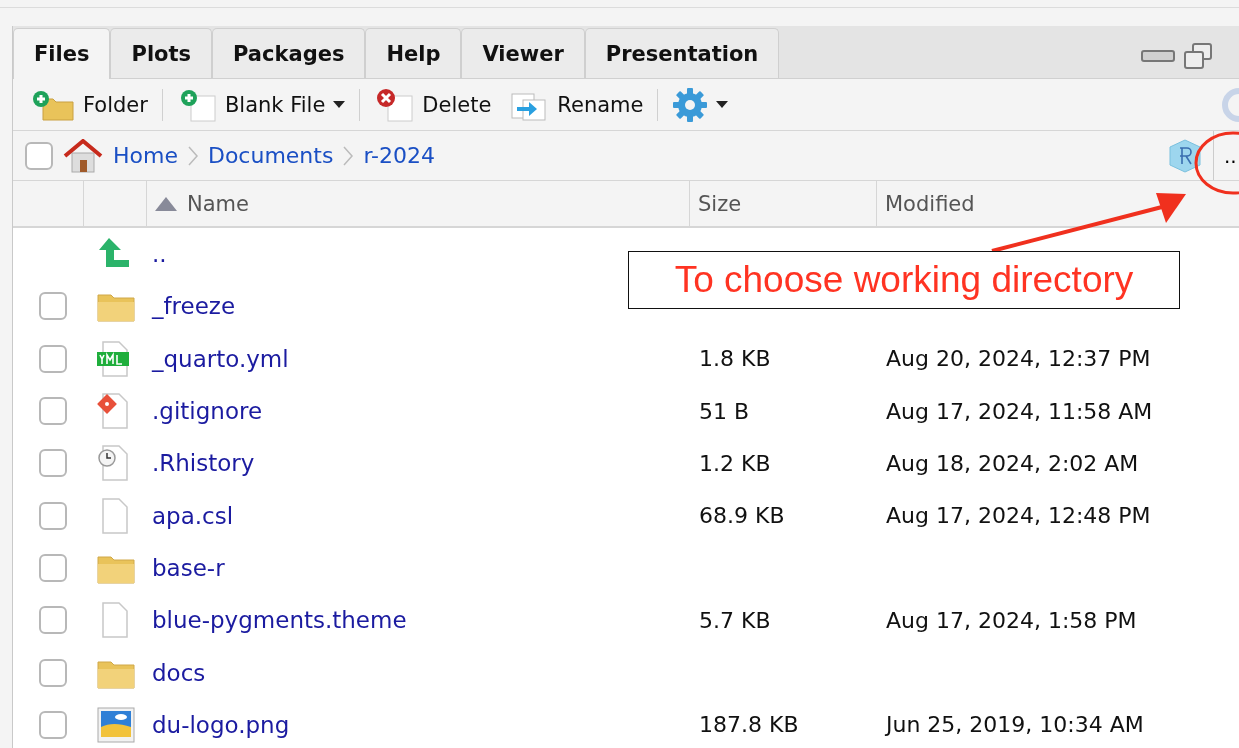 This screenshot has width=1239, height=748. What do you see at coordinates (399, 155) in the screenshot?
I see `breadcrumb-link: r-2024` at bounding box center [399, 155].